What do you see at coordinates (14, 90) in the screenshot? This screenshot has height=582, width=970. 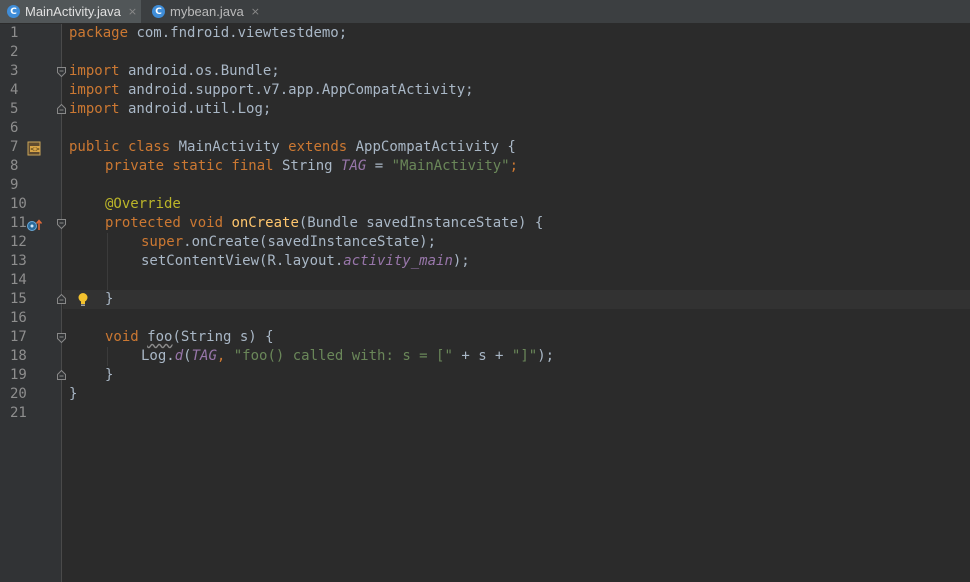 I see `line-number: 4` at bounding box center [14, 90].